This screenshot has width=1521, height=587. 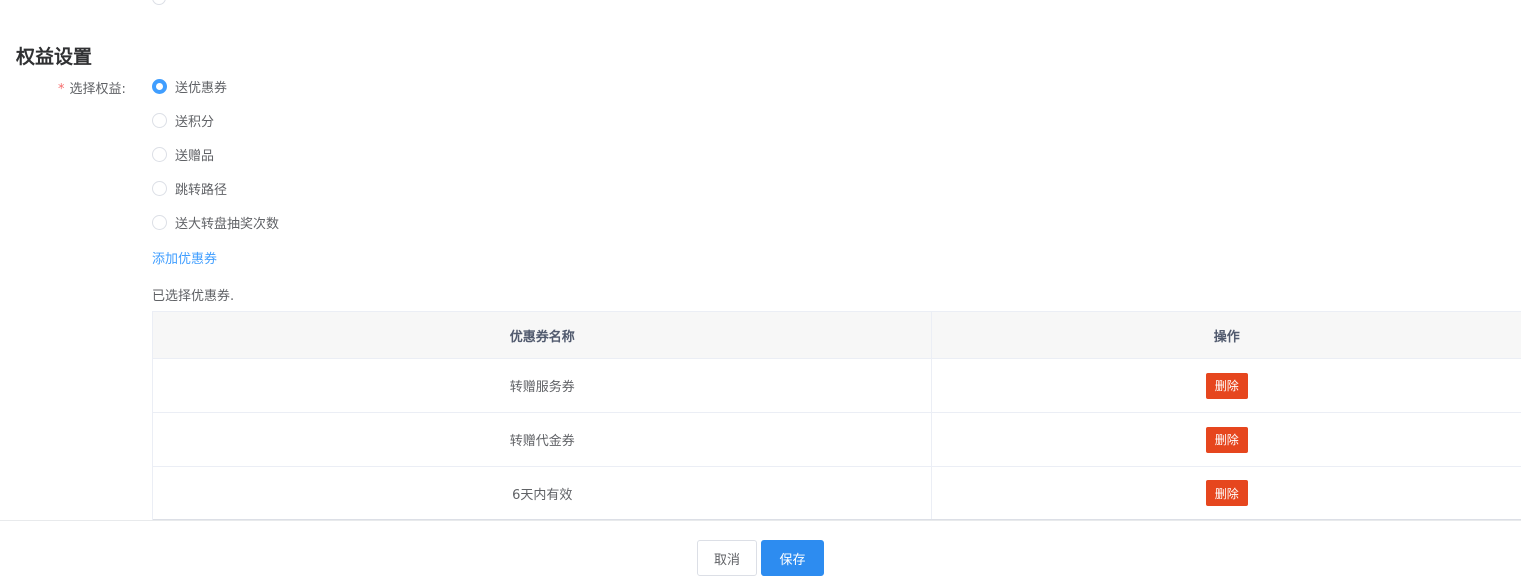 What do you see at coordinates (54, 57) in the screenshot?
I see `section-title: 权益设置` at bounding box center [54, 57].